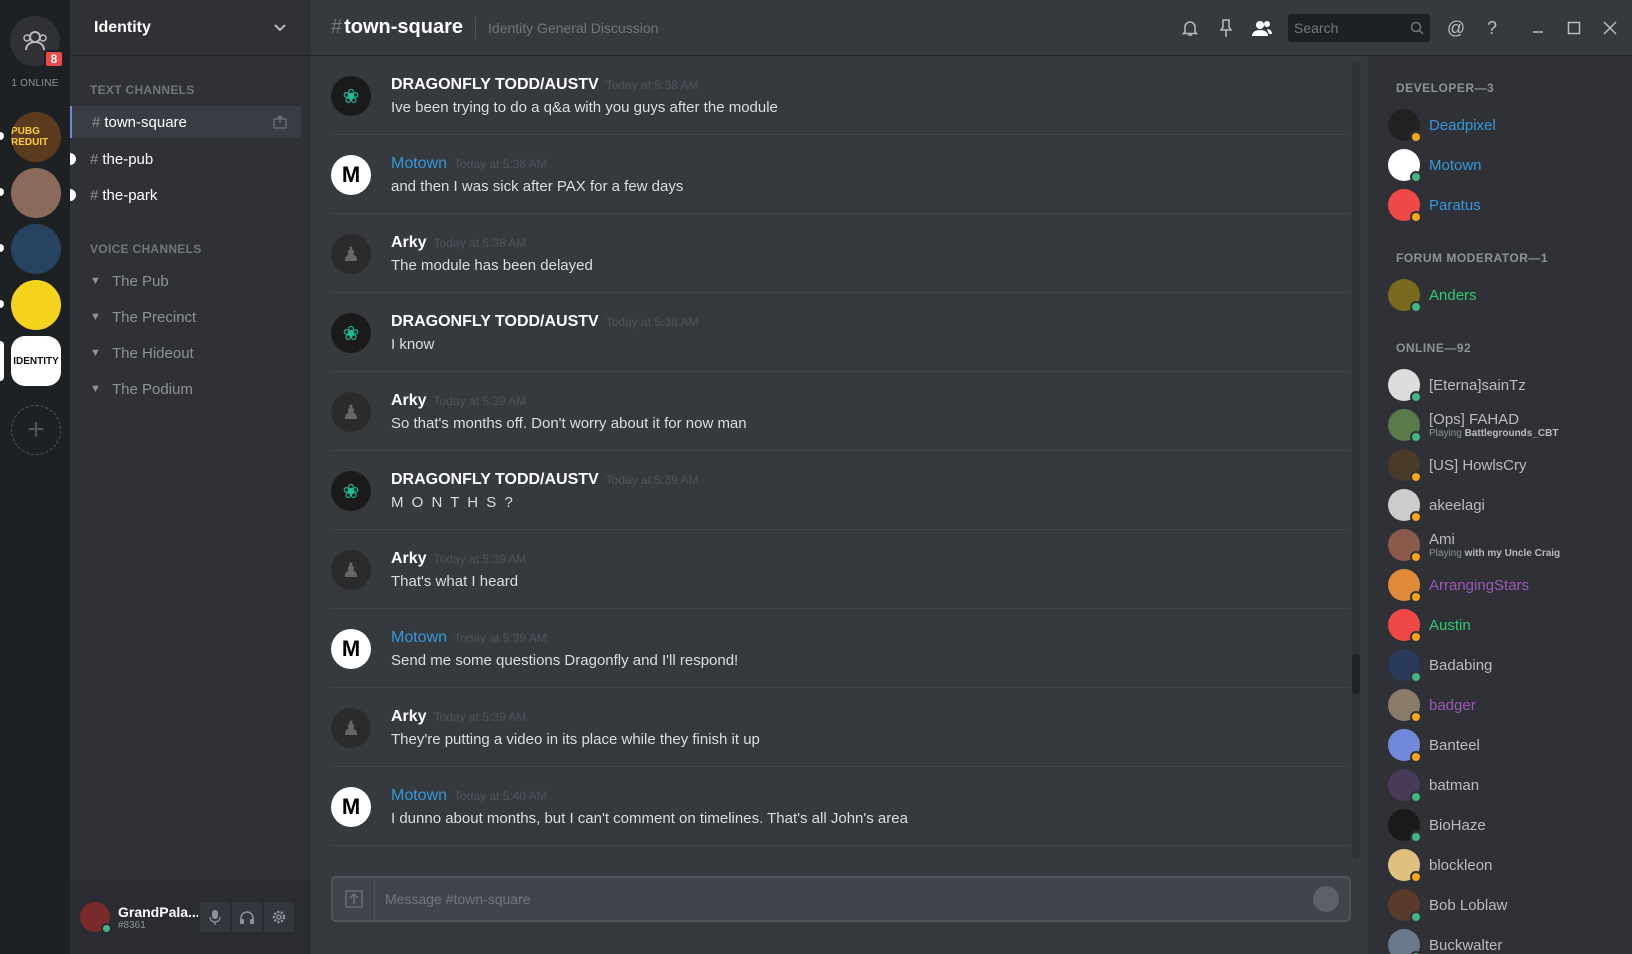 This screenshot has width=1632, height=954. What do you see at coordinates (1508, 505) in the screenshot?
I see `member-item: akeelagi` at bounding box center [1508, 505].